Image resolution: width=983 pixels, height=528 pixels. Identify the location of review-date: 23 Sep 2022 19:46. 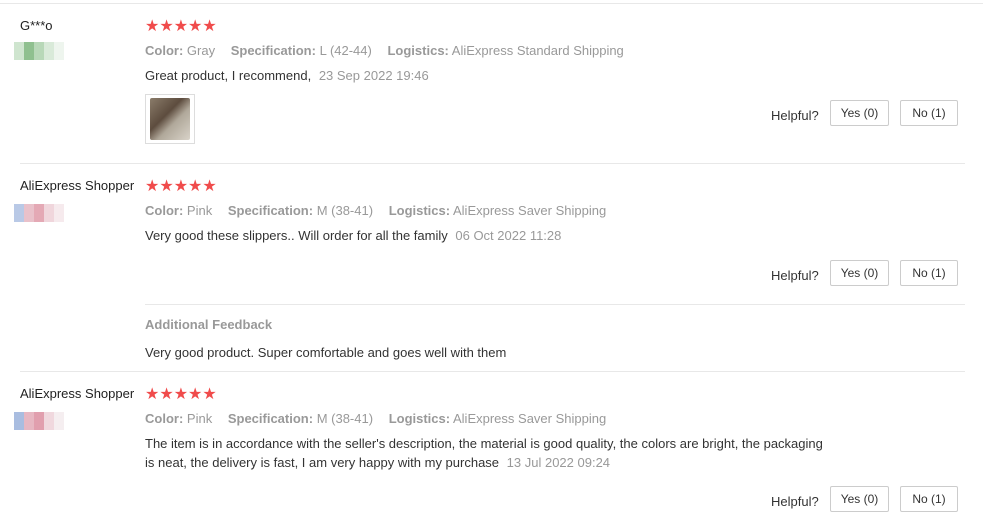
(373, 75).